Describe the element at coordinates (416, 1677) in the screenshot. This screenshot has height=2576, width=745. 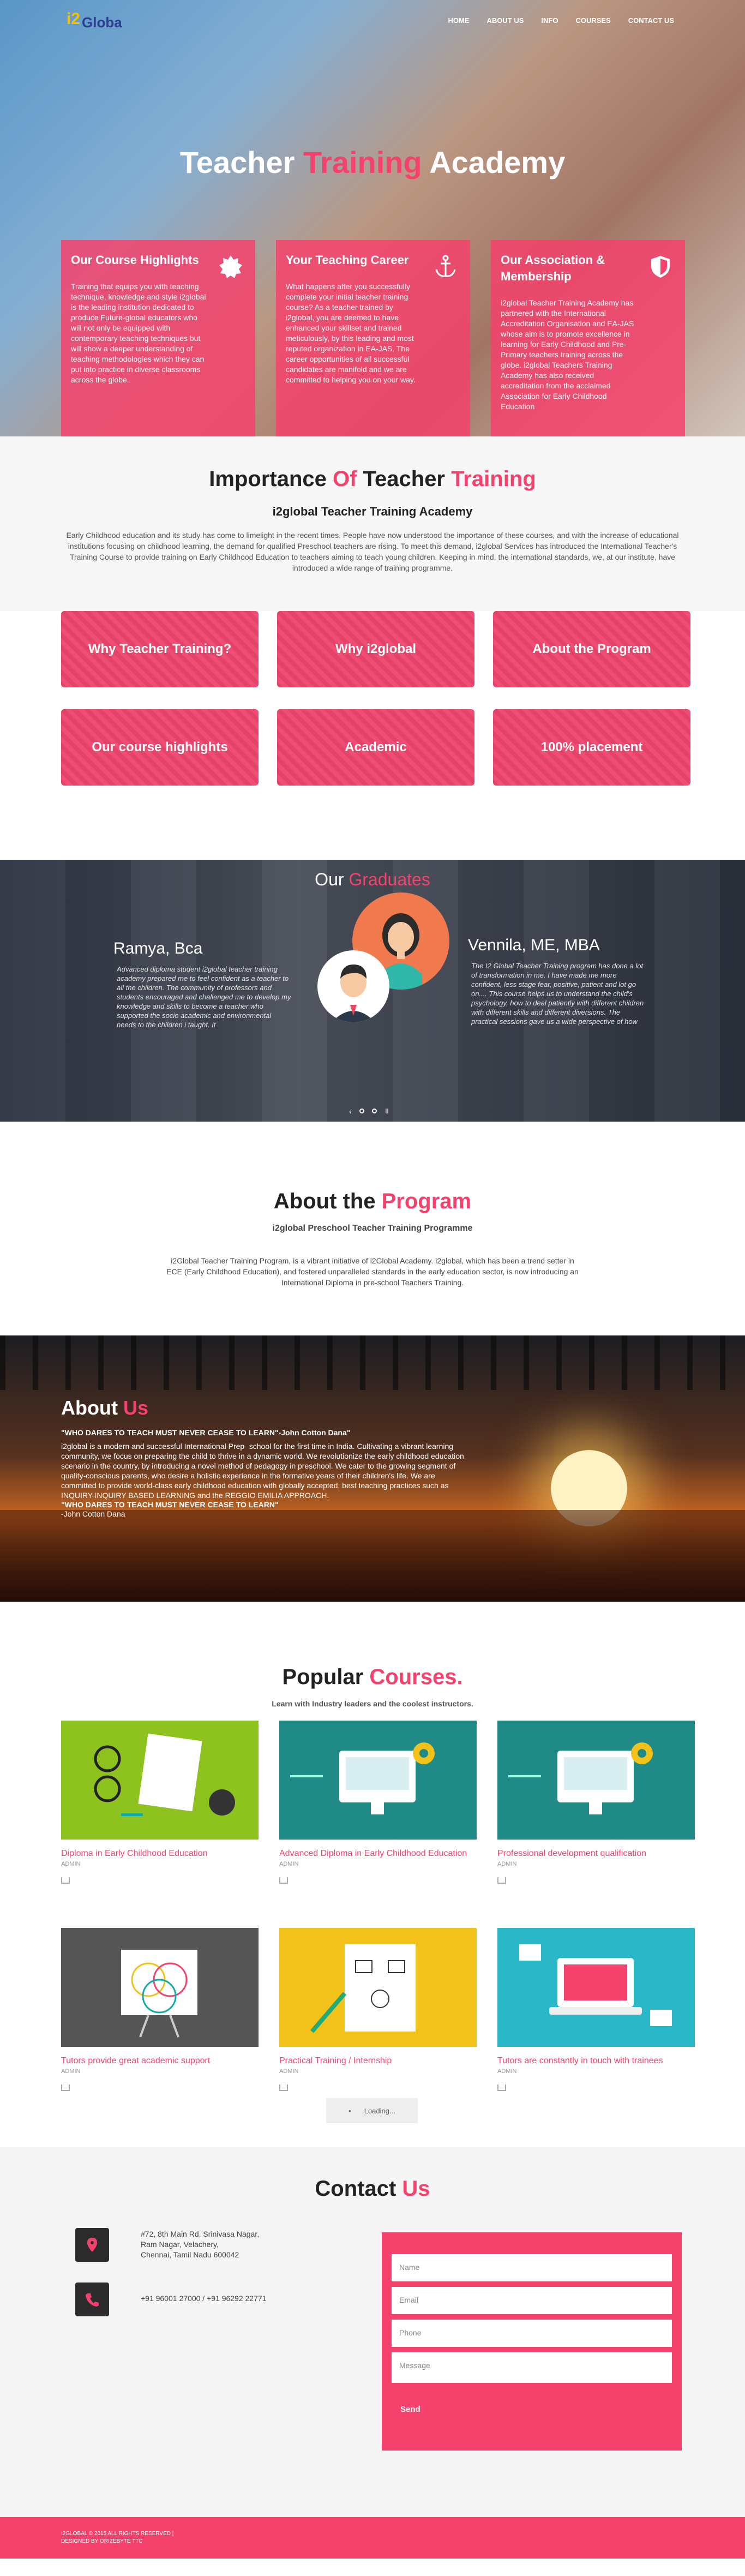
I see `title-highlight: Courses.` at that location.